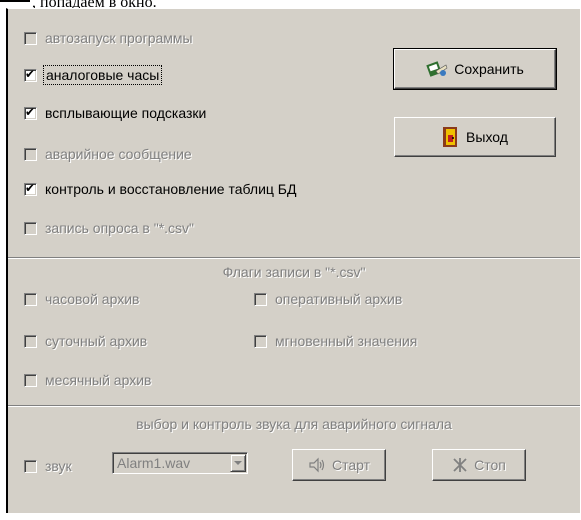 This screenshot has height=520, width=581. I want to click on exit-button: Выход, so click(475, 137).